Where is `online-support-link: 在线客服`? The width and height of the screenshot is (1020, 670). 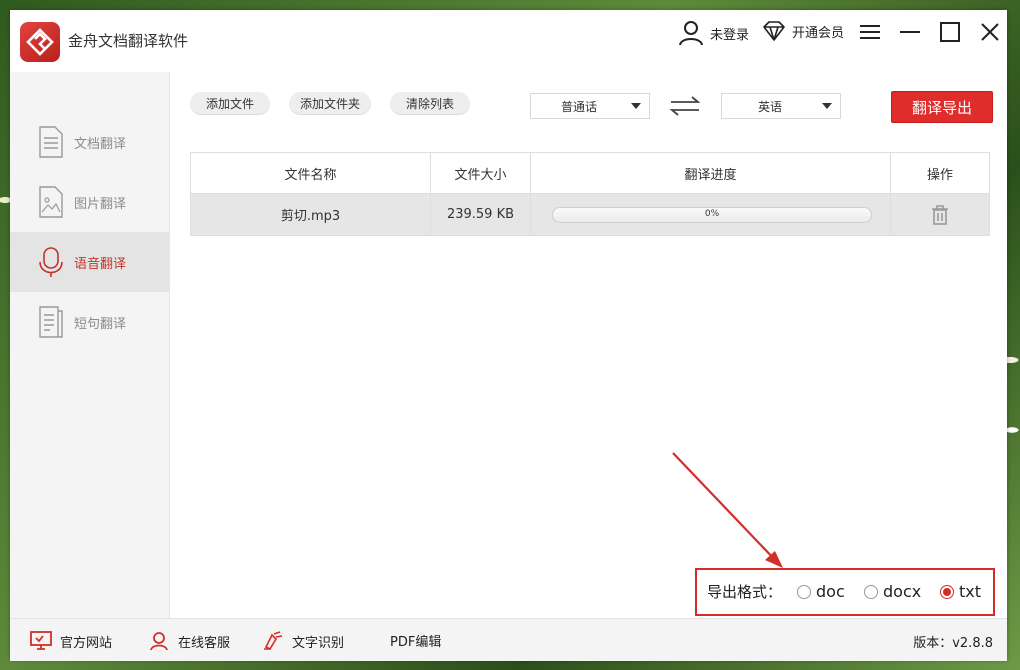
online-support-link: 在线客服 is located at coordinates (189, 641).